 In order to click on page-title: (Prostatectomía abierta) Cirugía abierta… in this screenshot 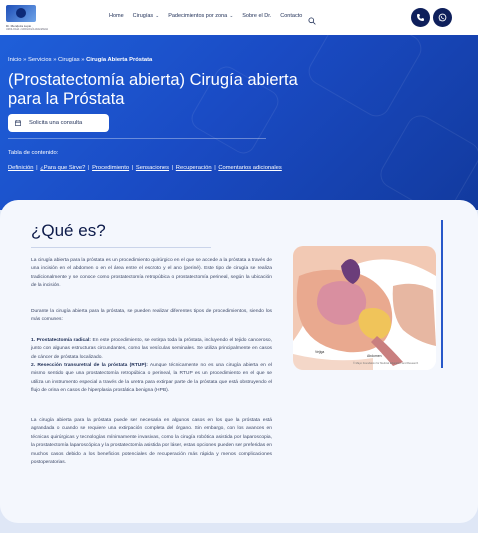, I will do `click(153, 89)`.